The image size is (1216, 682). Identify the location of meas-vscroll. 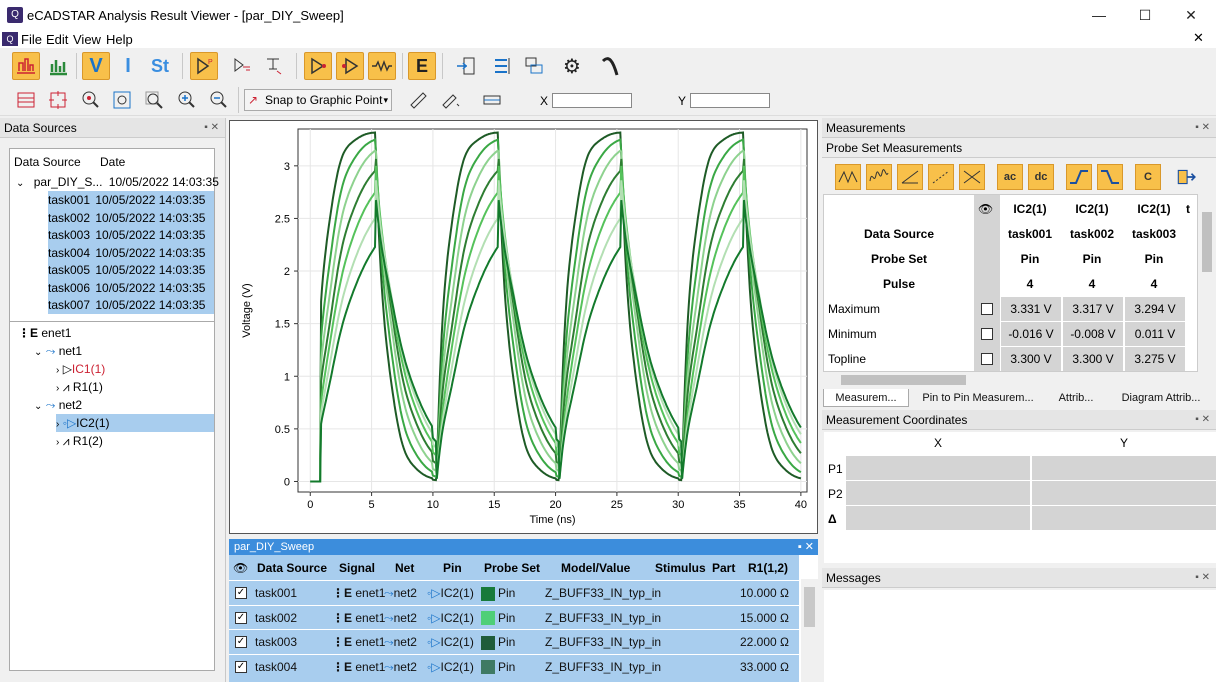
(1207, 283).